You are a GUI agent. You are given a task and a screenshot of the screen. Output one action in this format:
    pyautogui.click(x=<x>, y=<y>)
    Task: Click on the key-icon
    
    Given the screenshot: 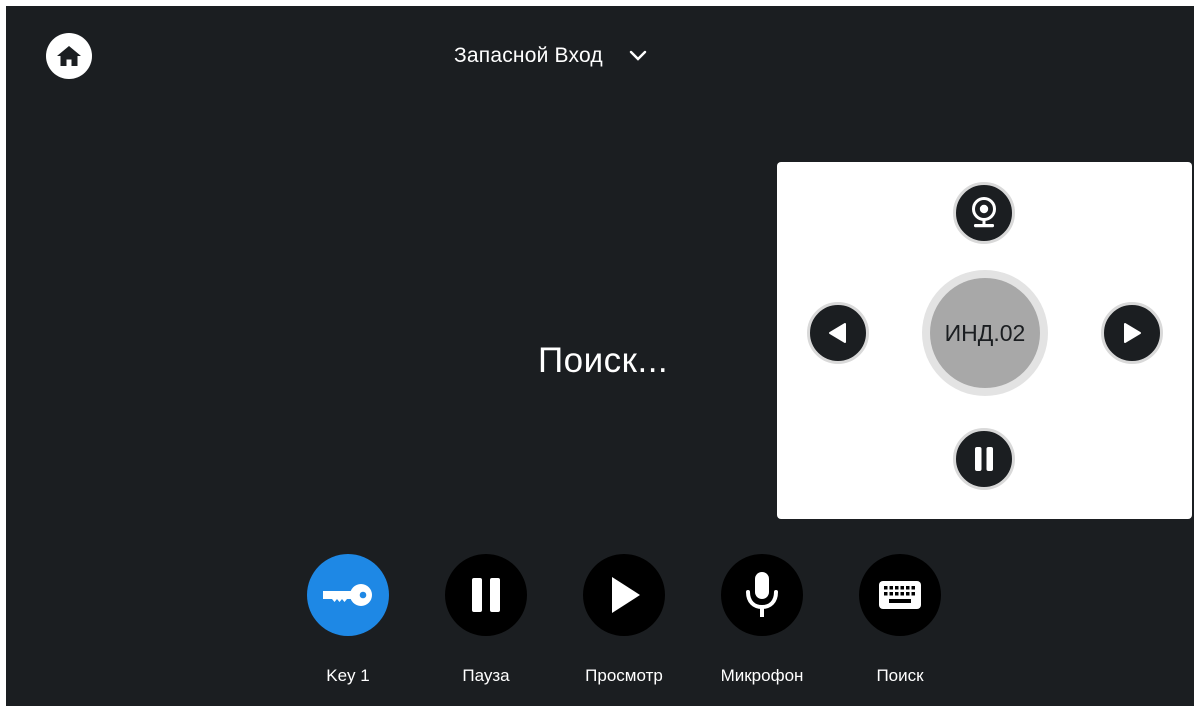 What is the action you would take?
    pyautogui.click(x=347, y=595)
    